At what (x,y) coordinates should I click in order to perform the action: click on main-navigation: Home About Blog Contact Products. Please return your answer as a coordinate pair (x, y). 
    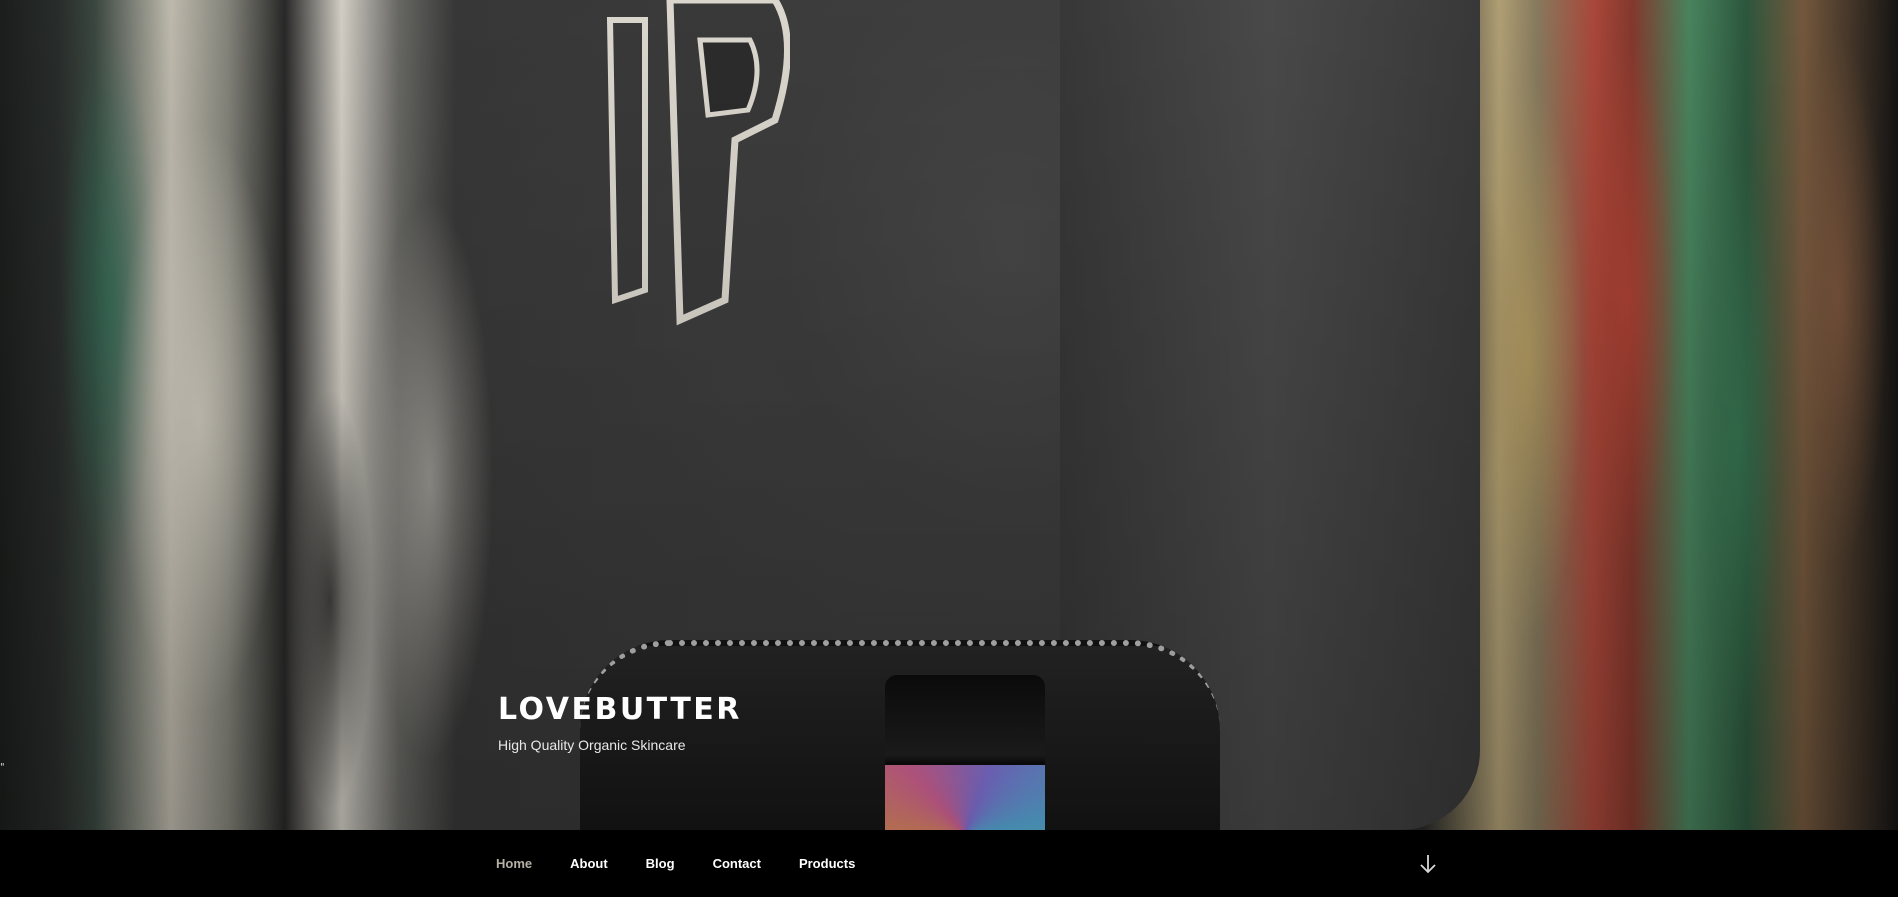
    Looking at the image, I should click on (949, 863).